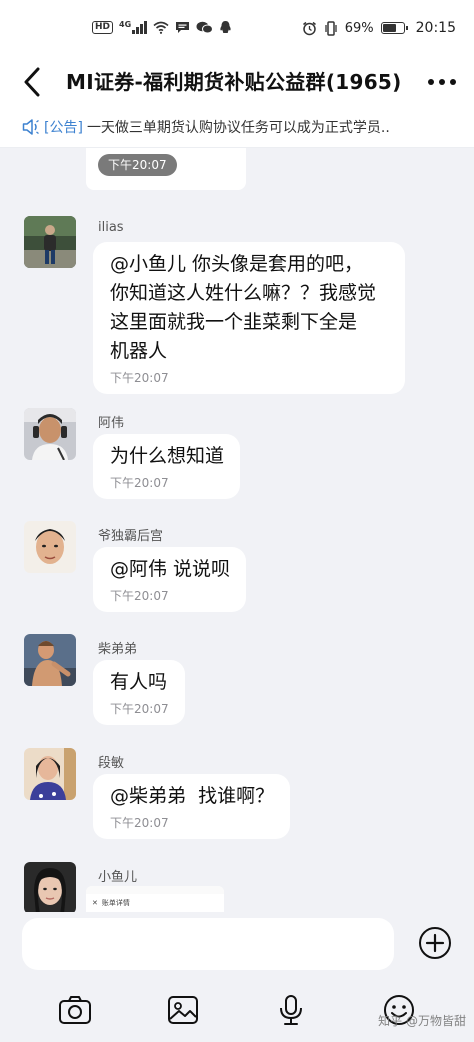 The height and width of the screenshot is (1042, 474). What do you see at coordinates (63, 127) in the screenshot?
I see `notice-tag: [公告]` at bounding box center [63, 127].